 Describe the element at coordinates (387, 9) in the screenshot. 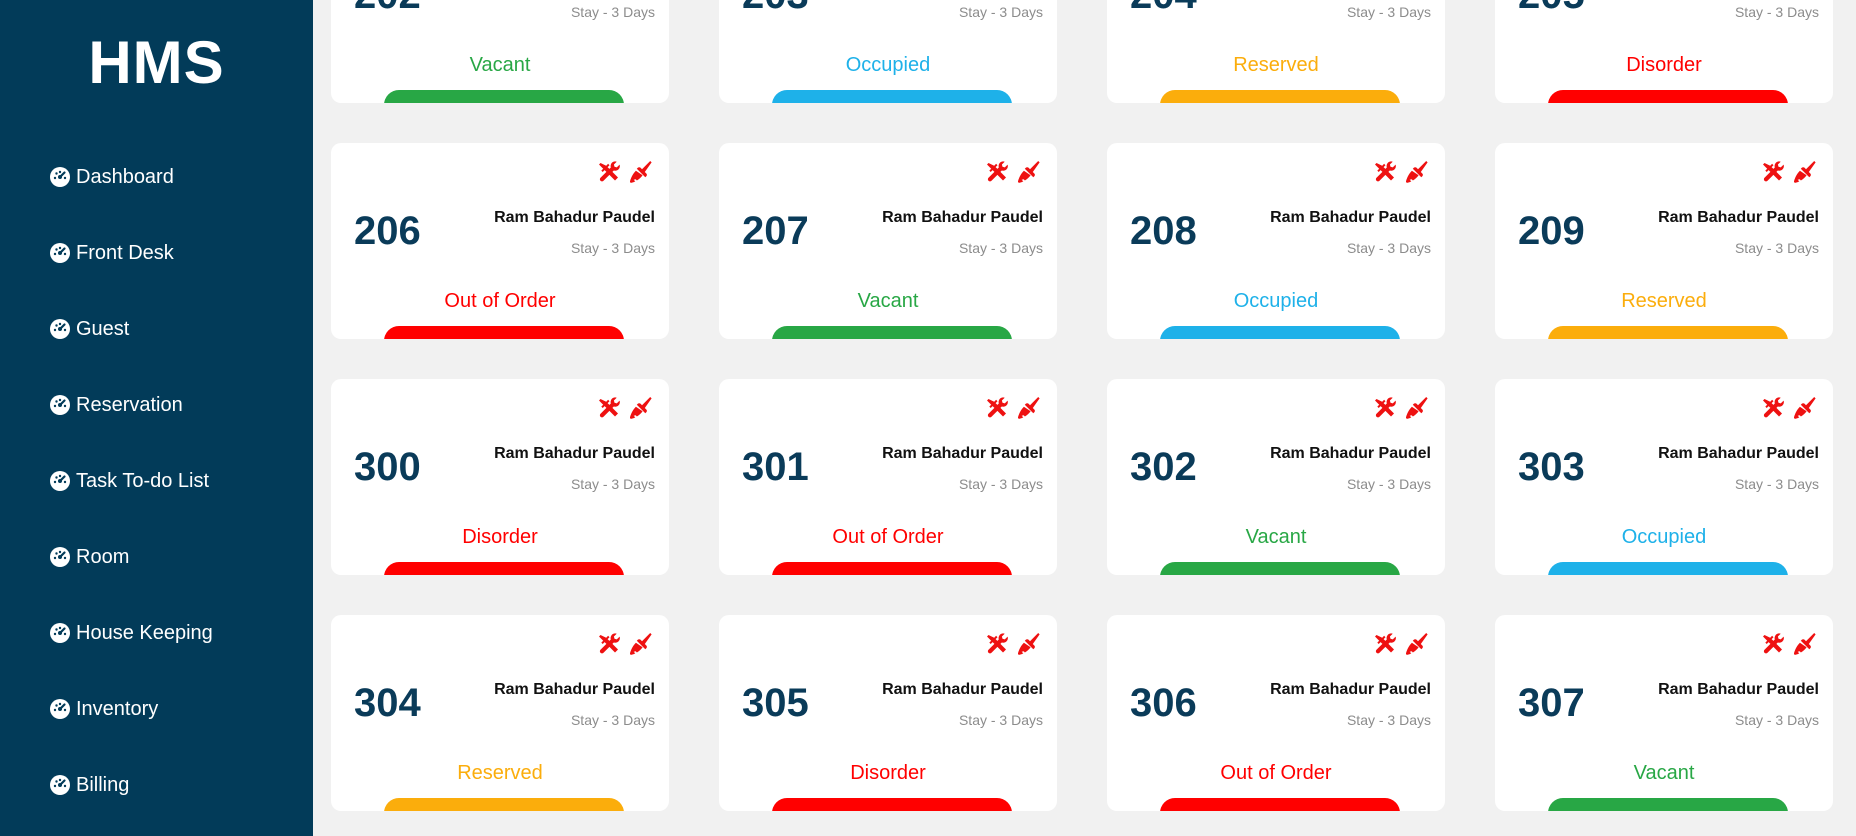

I see `room-number: 202` at that location.